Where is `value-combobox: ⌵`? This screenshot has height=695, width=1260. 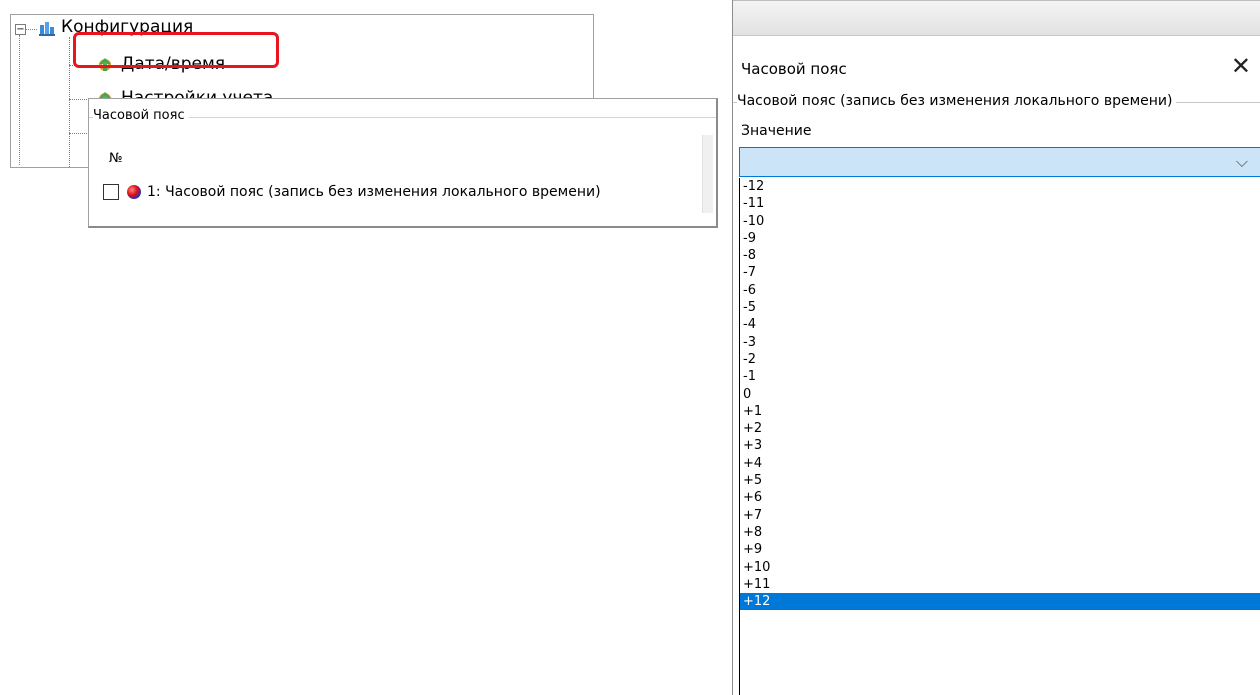
value-combobox: ⌵ is located at coordinates (999, 162).